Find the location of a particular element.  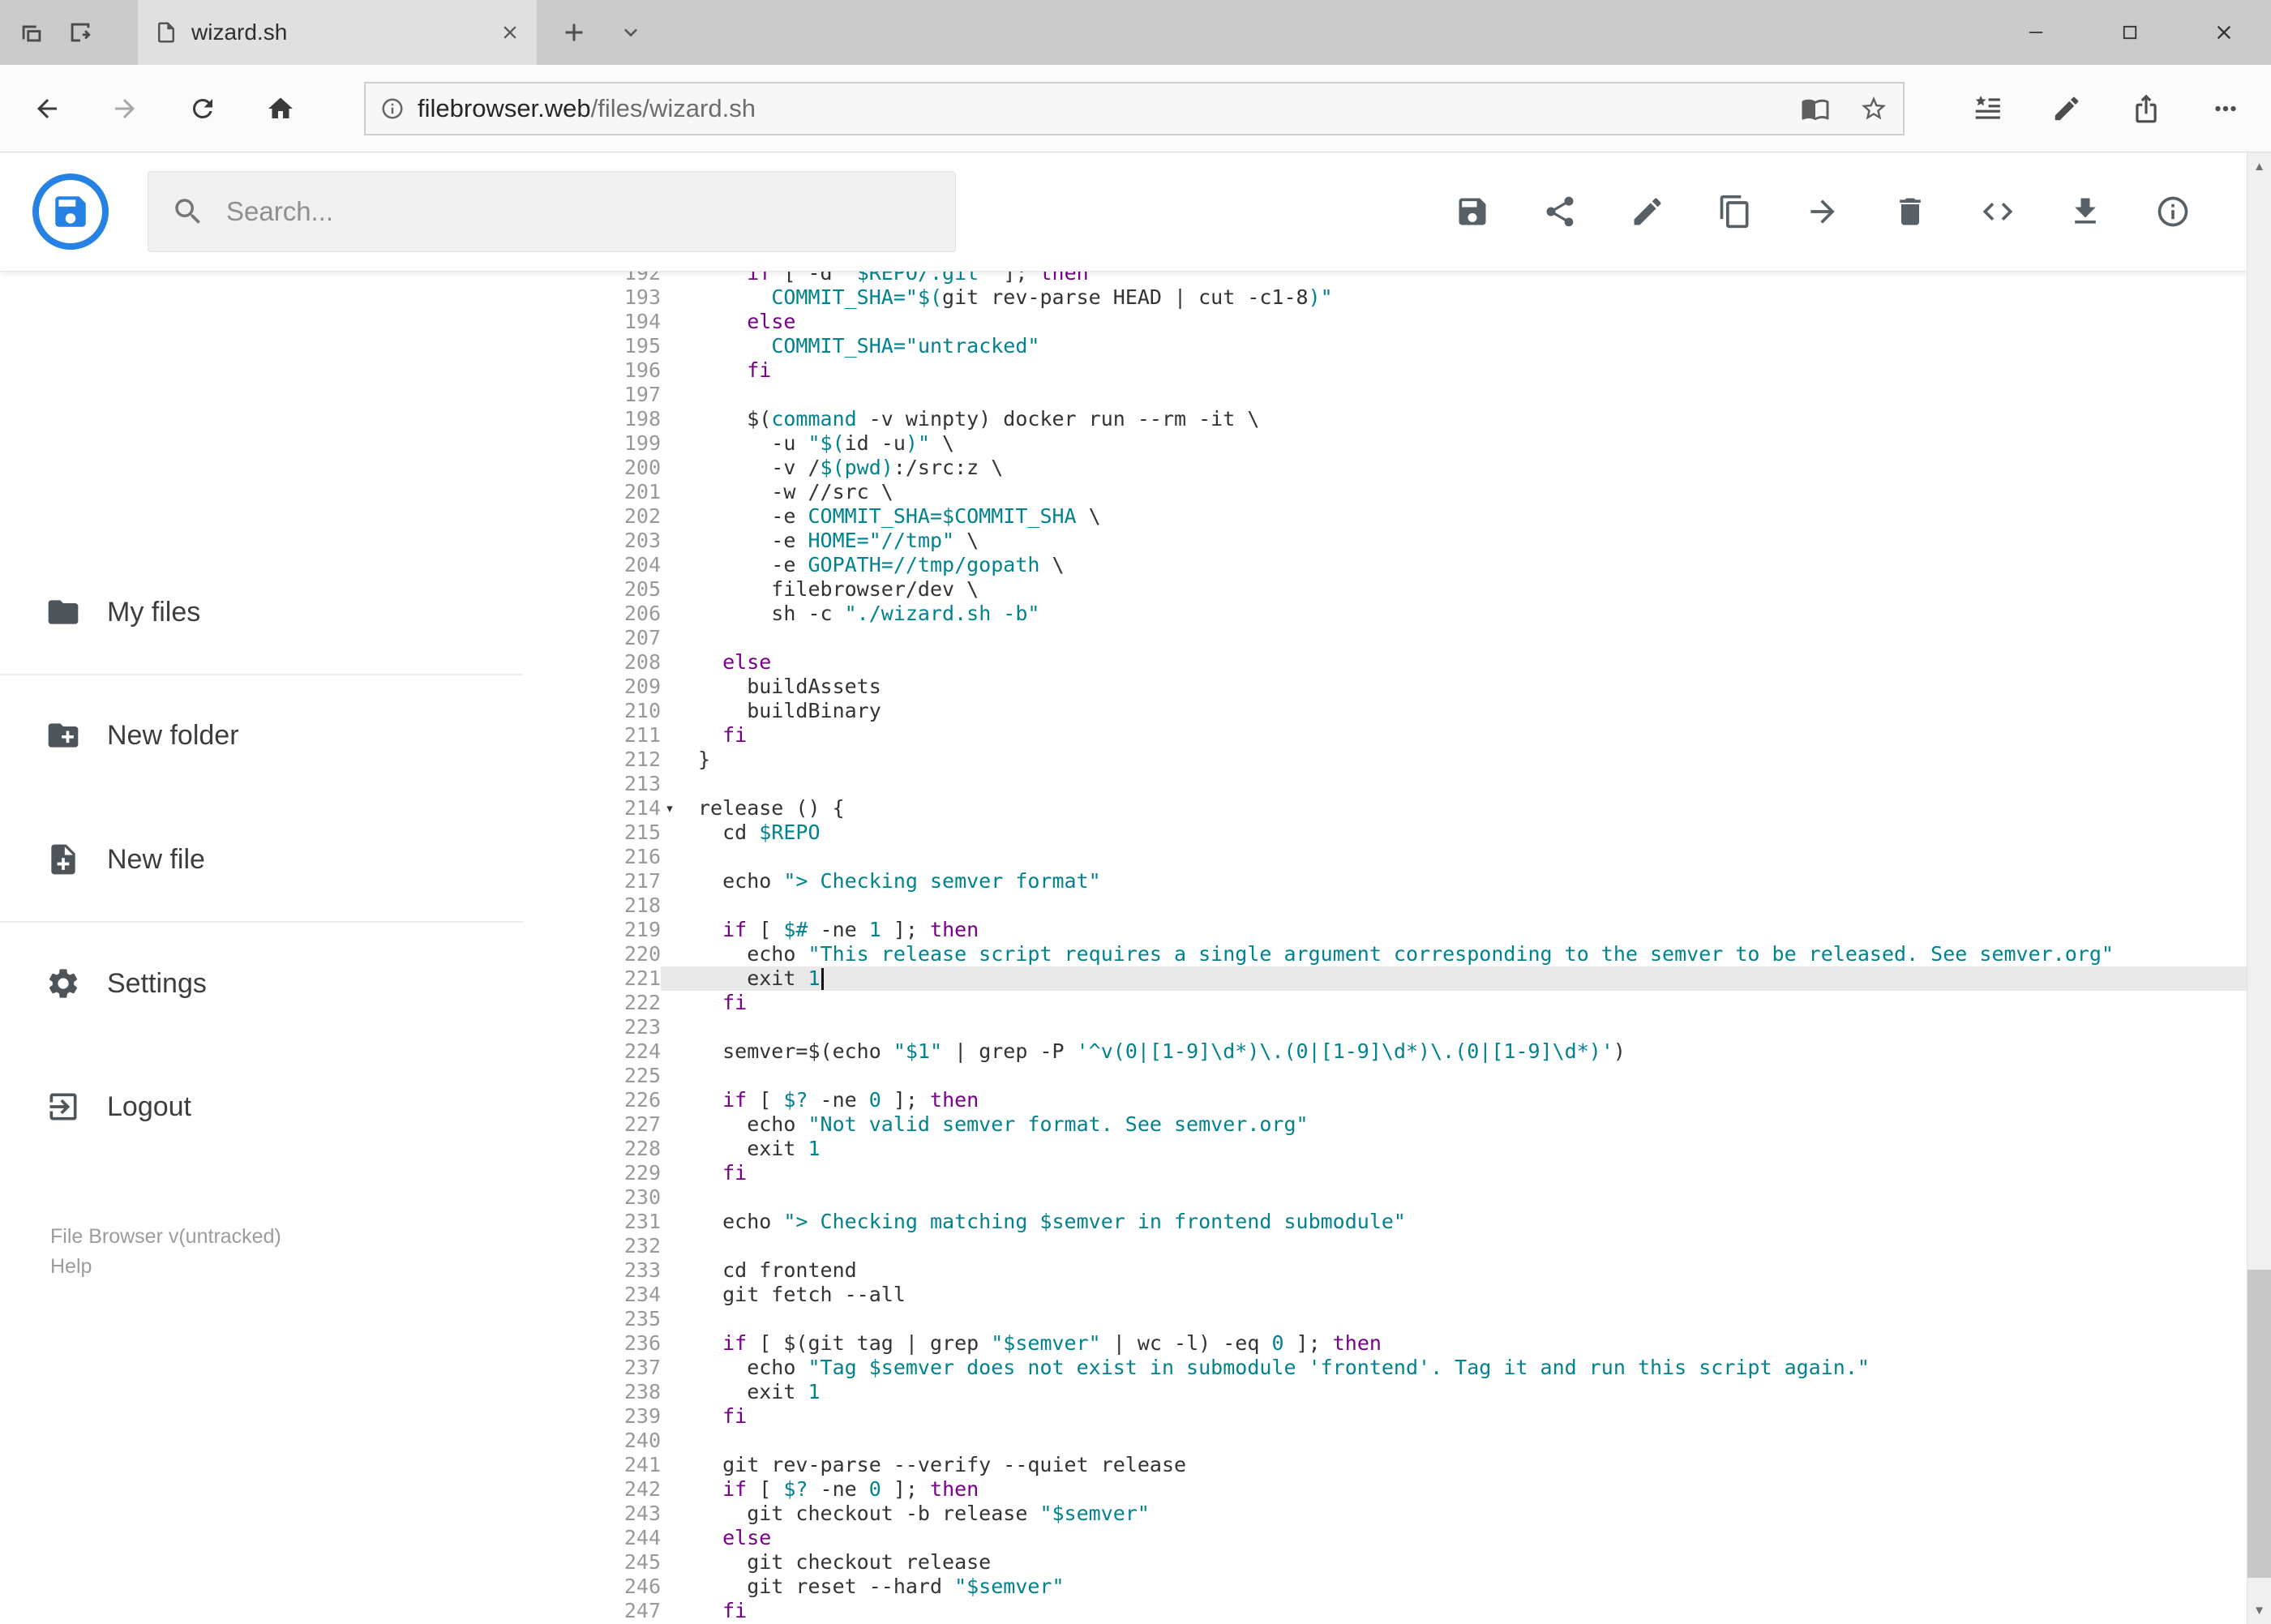

tab-preview-button is located at coordinates (32, 33).